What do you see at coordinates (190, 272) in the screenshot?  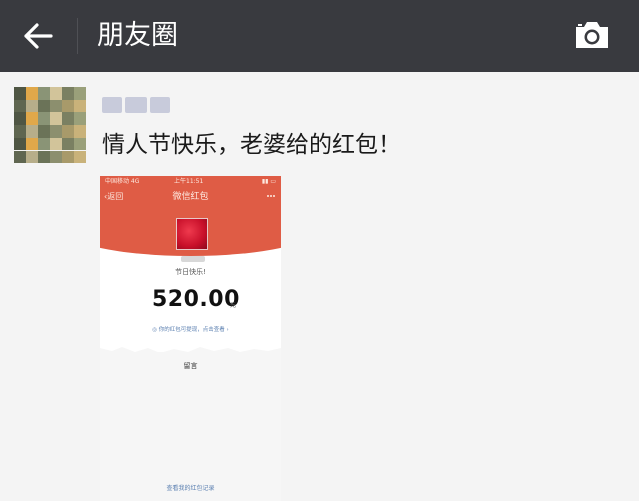 I see `red-packet-greeting: 节日快乐!` at bounding box center [190, 272].